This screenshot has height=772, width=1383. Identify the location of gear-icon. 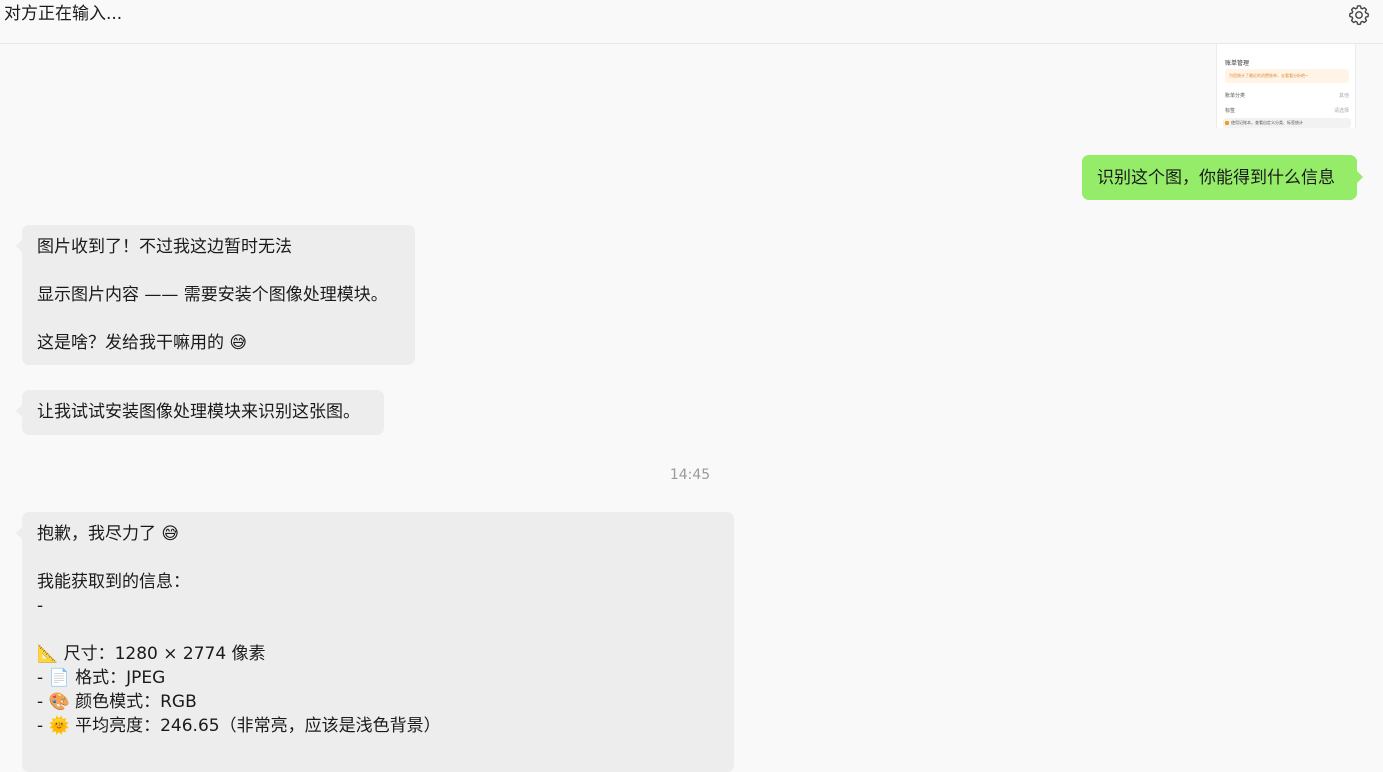
(1359, 15).